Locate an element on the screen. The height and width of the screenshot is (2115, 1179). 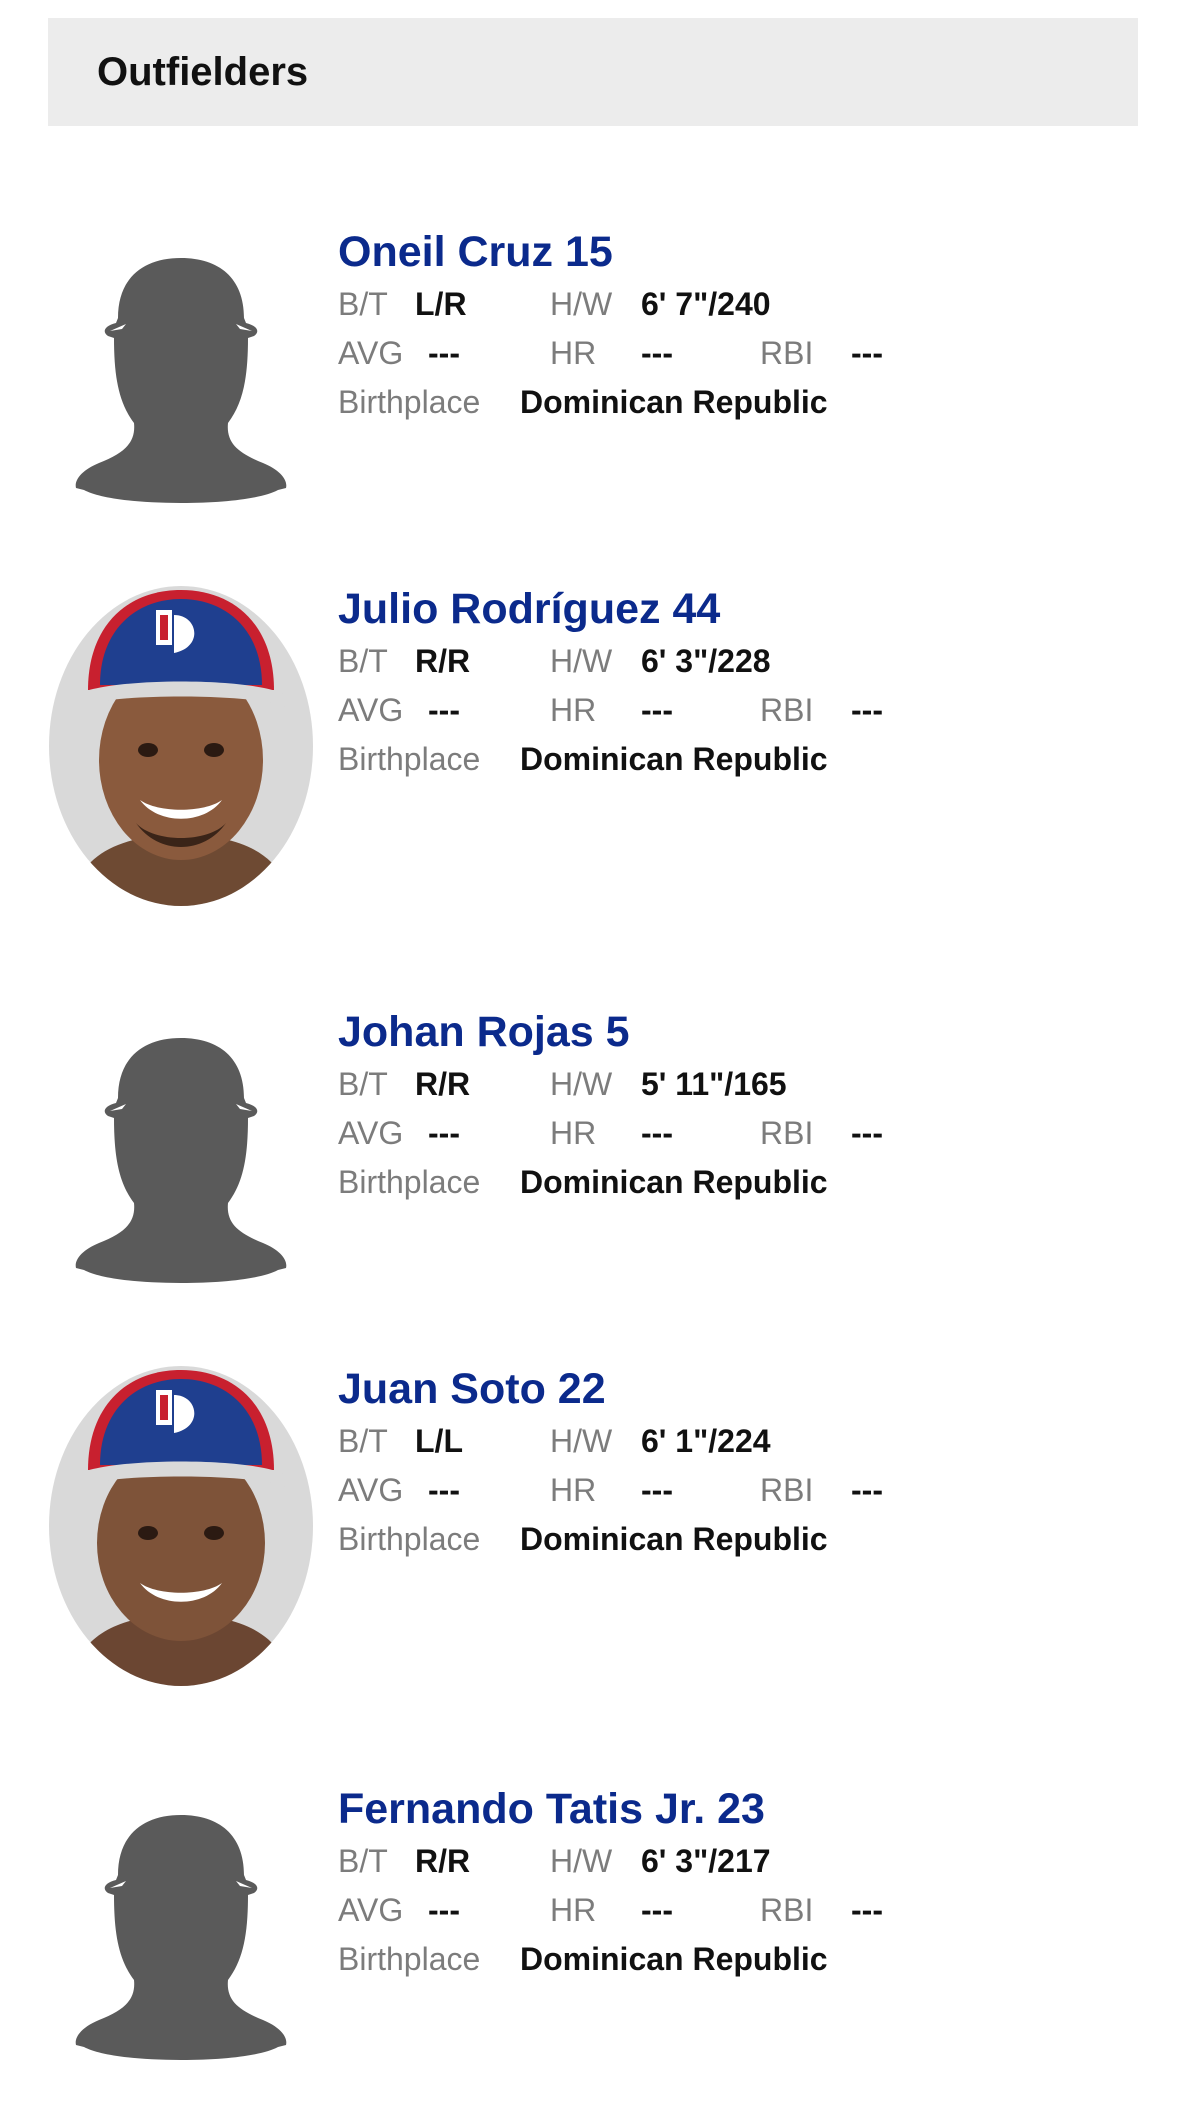
section-title: Outfielders is located at coordinates (203, 72).